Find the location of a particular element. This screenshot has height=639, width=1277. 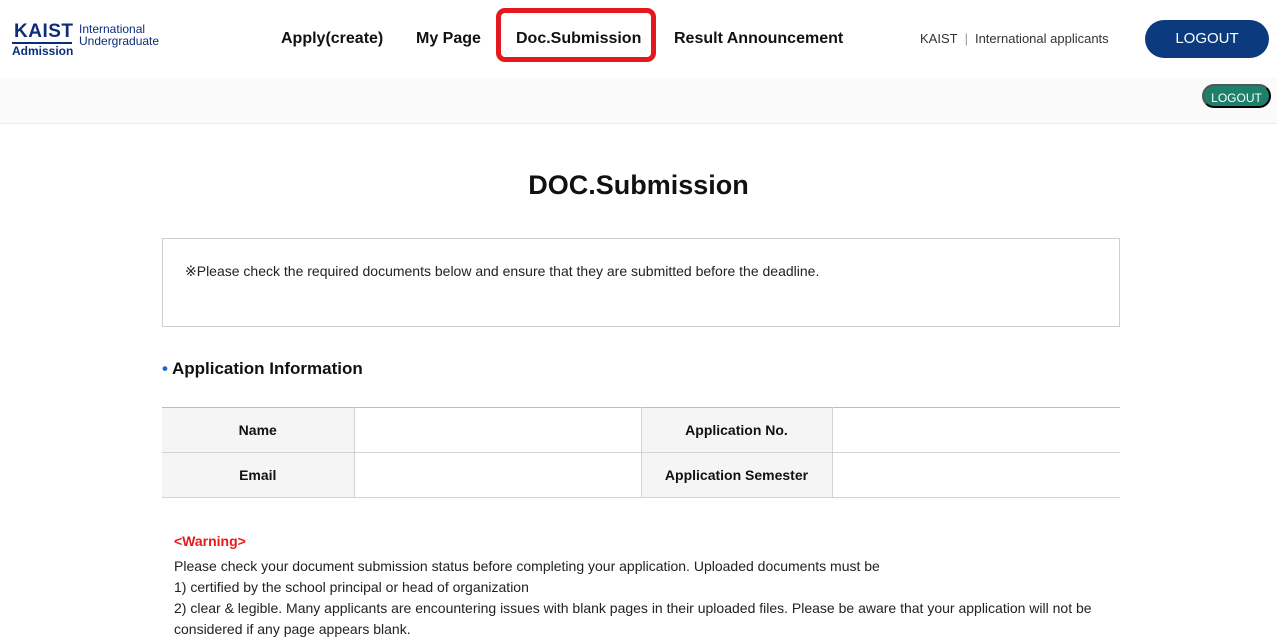

application-info-title: Application Information is located at coordinates (267, 368).